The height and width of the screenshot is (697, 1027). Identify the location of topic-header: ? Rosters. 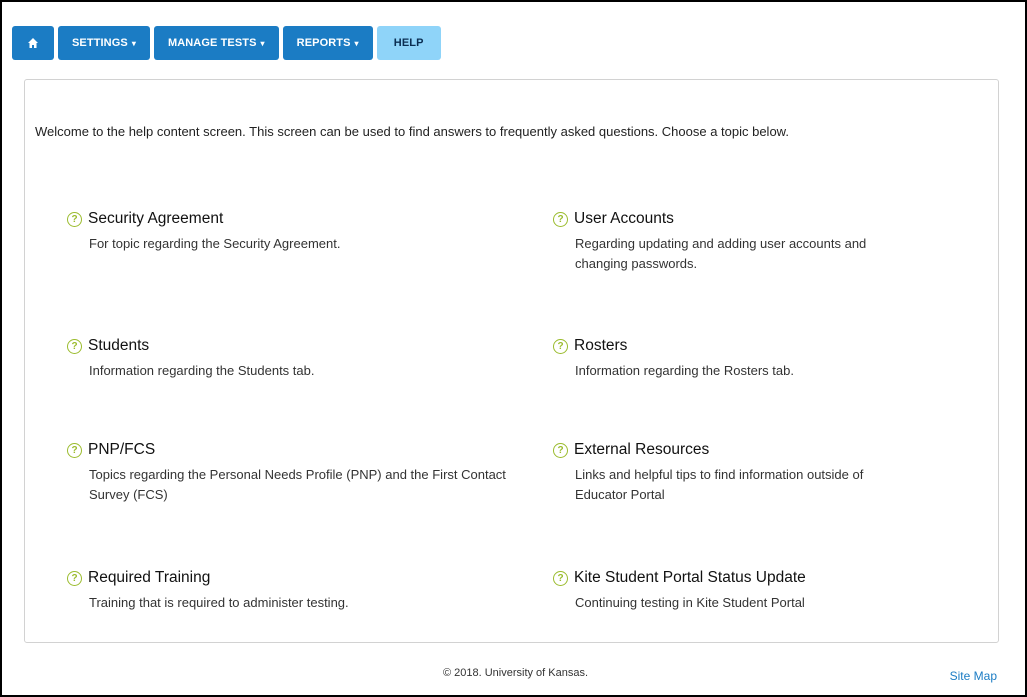
(733, 346).